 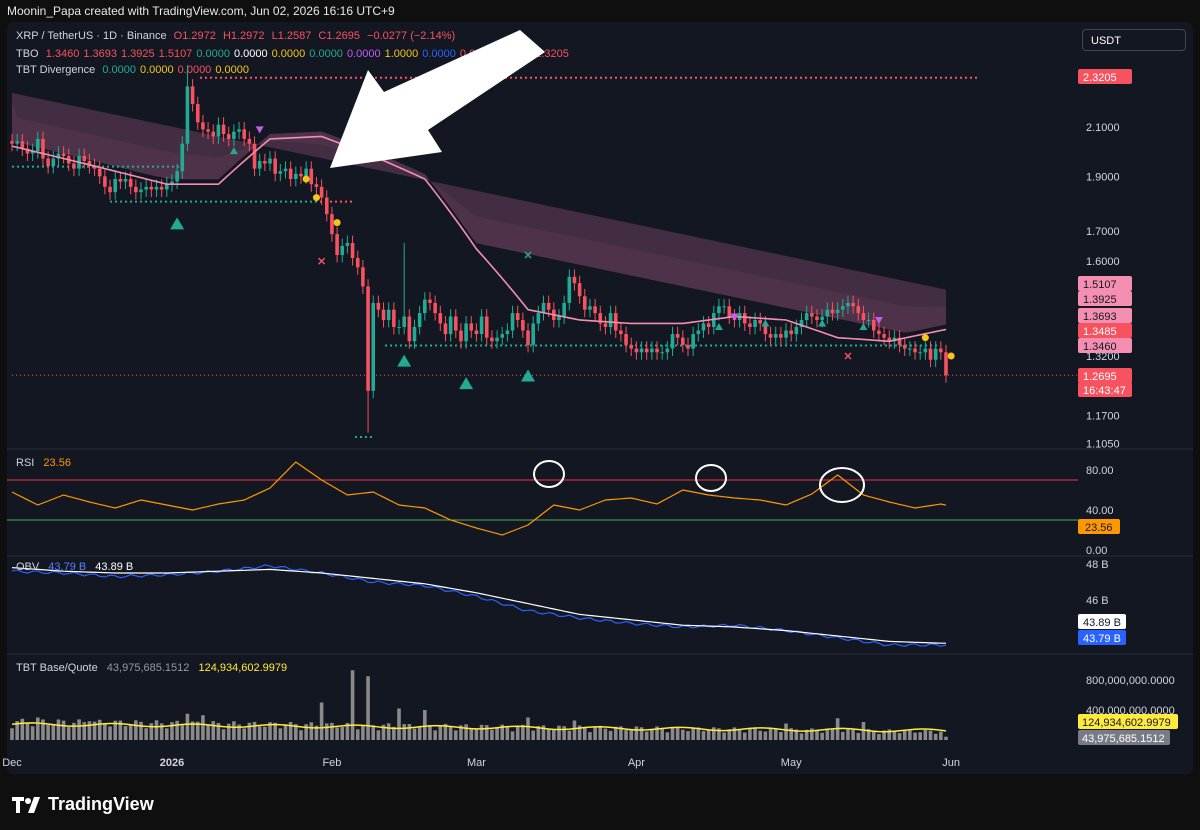 What do you see at coordinates (243, 668) in the screenshot?
I see `volume-value-2: 124,934,602.9979` at bounding box center [243, 668].